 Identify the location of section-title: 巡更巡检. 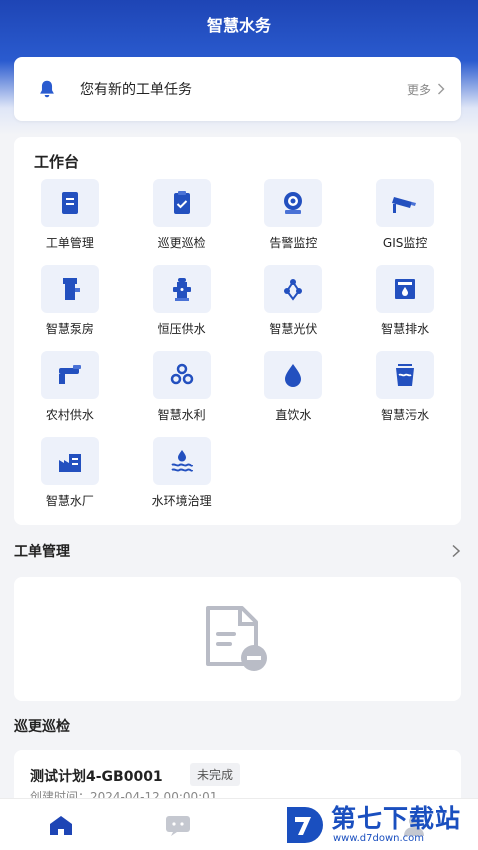
(42, 727).